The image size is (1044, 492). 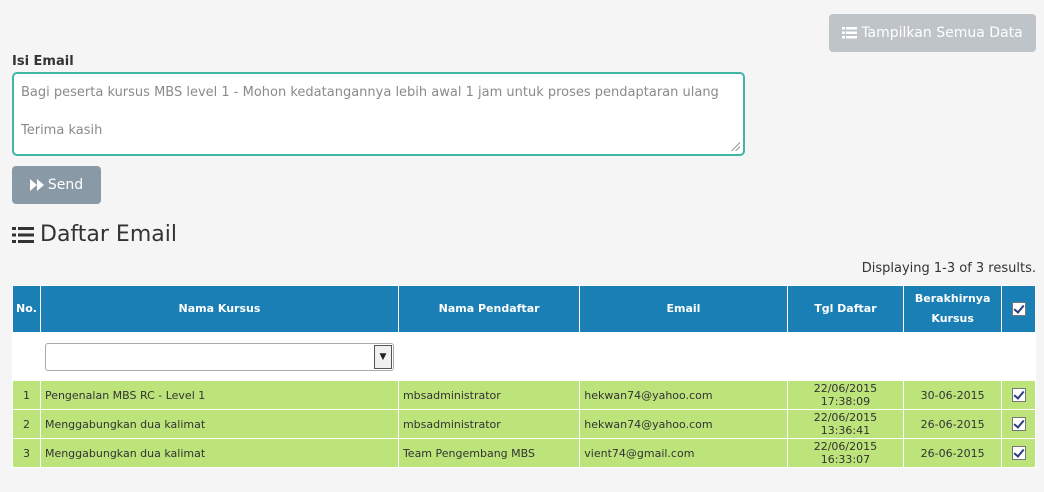 I want to click on email-list-title: Daftar Email, so click(x=108, y=234).